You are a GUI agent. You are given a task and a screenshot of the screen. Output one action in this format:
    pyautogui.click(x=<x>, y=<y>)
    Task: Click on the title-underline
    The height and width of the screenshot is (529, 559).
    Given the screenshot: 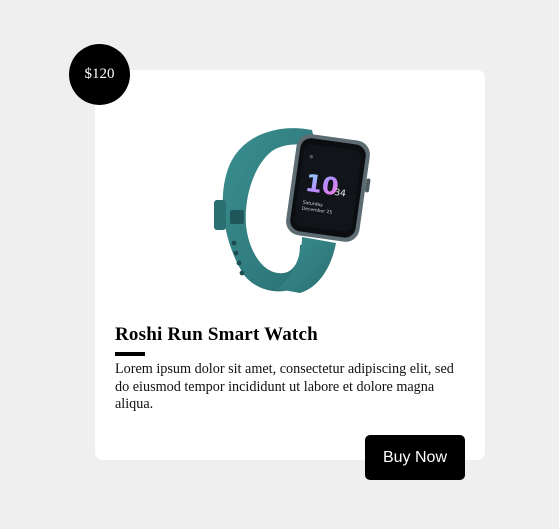 What is the action you would take?
    pyautogui.click(x=130, y=354)
    